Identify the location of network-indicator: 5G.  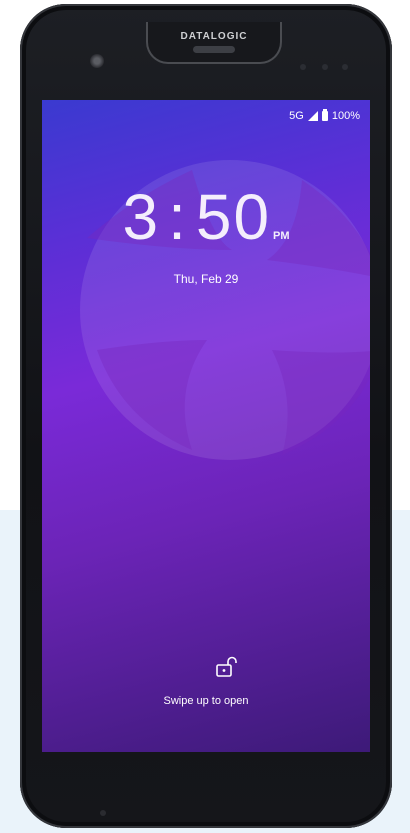
(296, 116).